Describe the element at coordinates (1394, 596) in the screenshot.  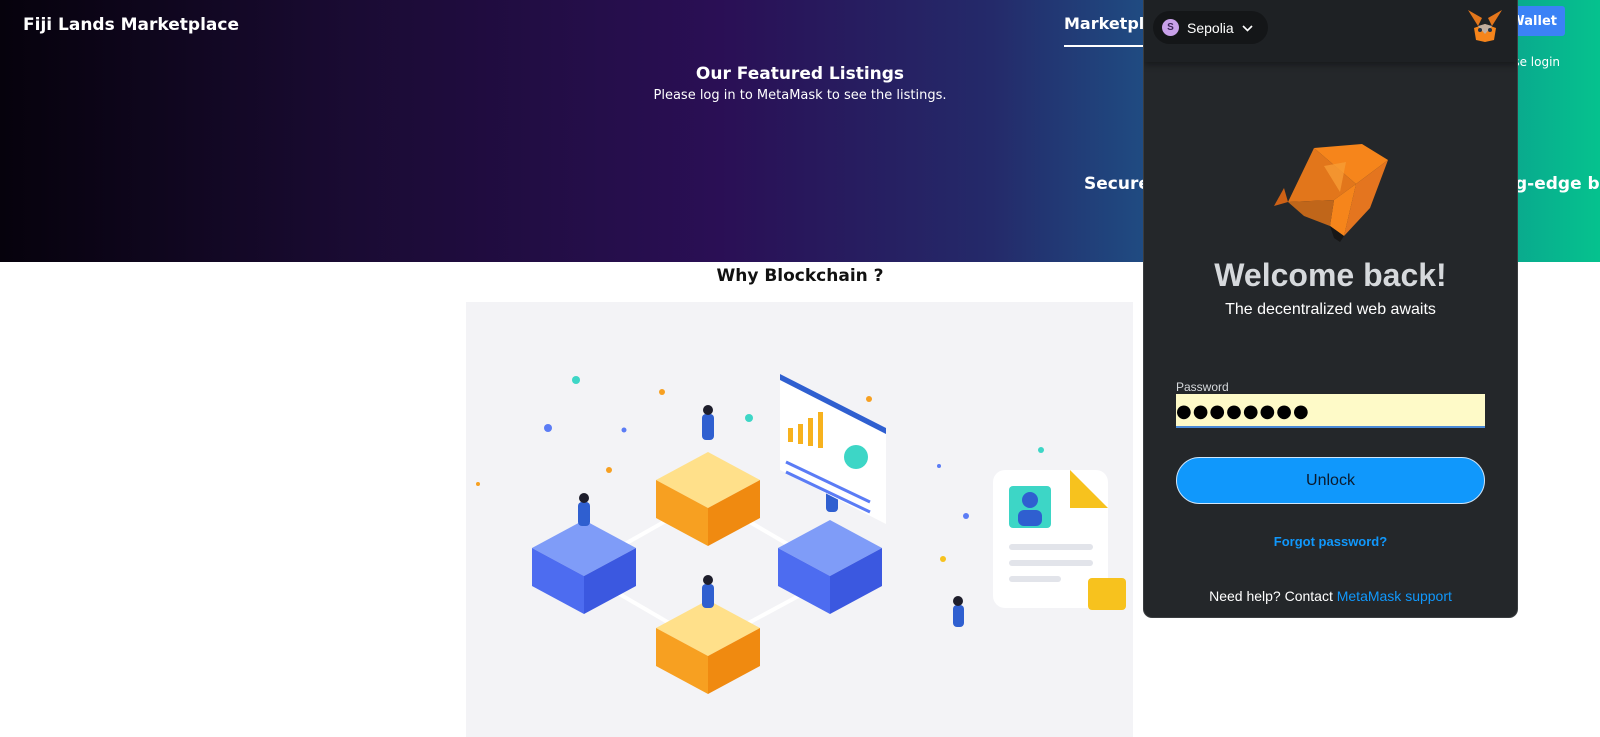
I see `metamask-support-link: MetaMask support` at that location.